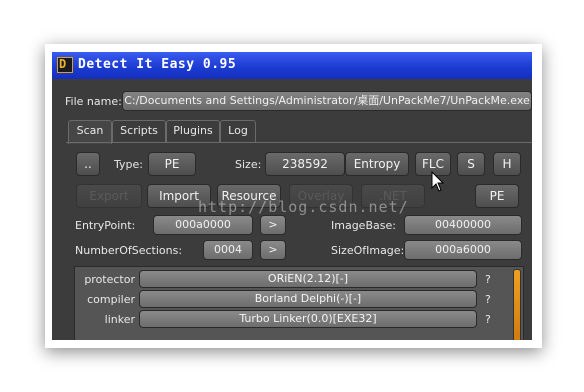 This screenshot has width=584, height=392. I want to click on browse-button: .., so click(88, 164).